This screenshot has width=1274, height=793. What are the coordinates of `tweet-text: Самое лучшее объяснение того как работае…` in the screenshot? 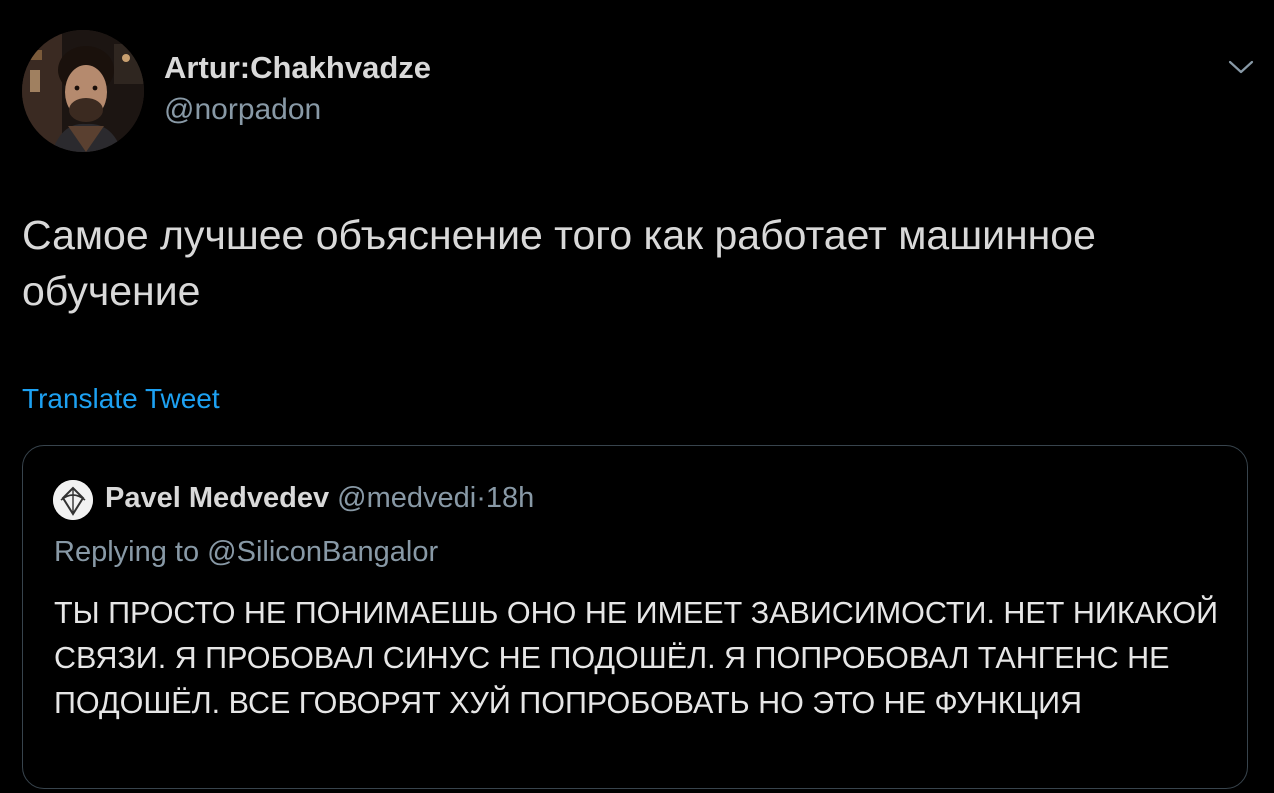 It's located at (559, 263).